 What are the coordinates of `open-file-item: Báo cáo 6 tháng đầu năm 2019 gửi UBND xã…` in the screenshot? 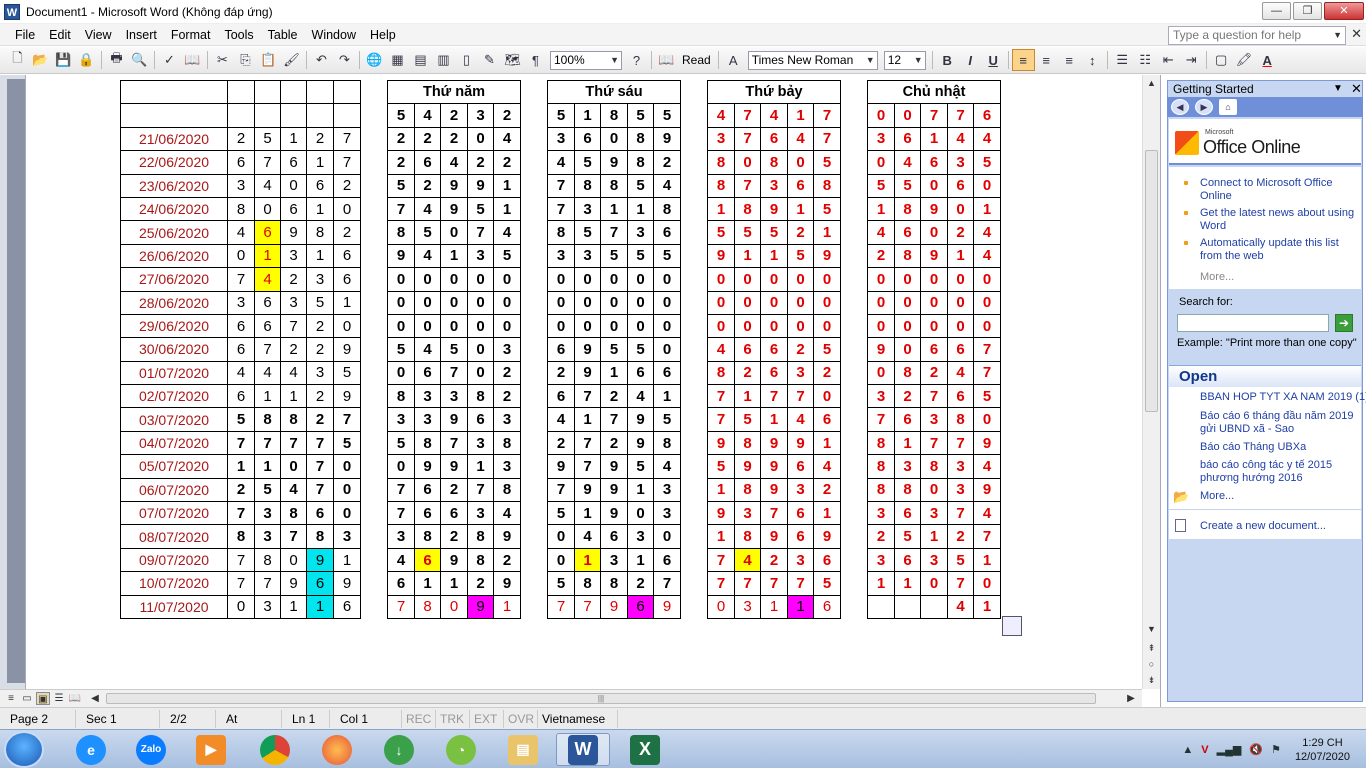 It's located at (1280, 423).